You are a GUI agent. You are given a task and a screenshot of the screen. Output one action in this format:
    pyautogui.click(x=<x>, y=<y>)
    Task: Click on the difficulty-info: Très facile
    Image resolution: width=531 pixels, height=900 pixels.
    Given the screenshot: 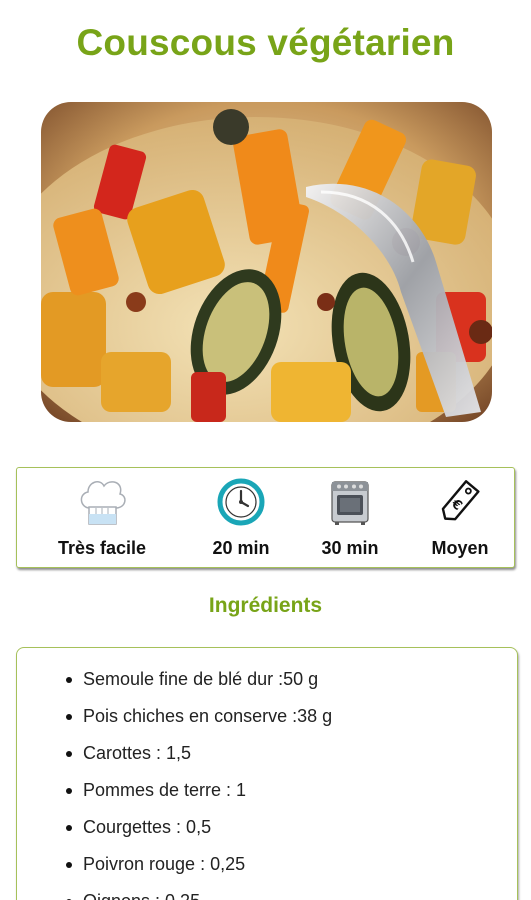 What is the action you would take?
    pyautogui.click(x=102, y=517)
    